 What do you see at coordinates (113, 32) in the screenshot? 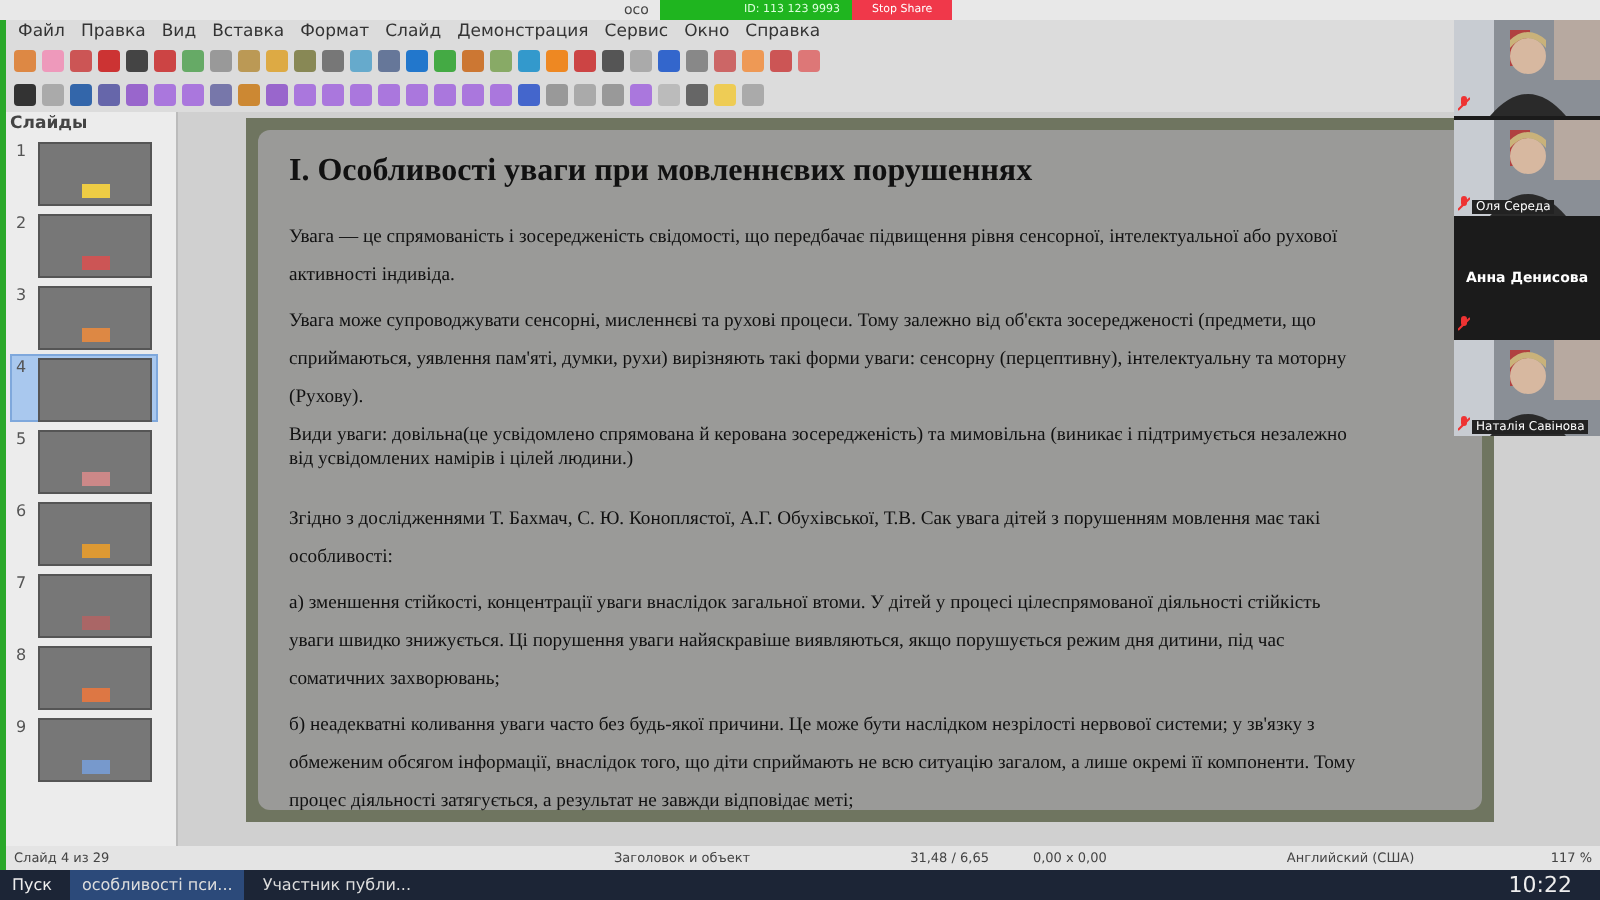
I see `menu-item: Правка` at bounding box center [113, 32].